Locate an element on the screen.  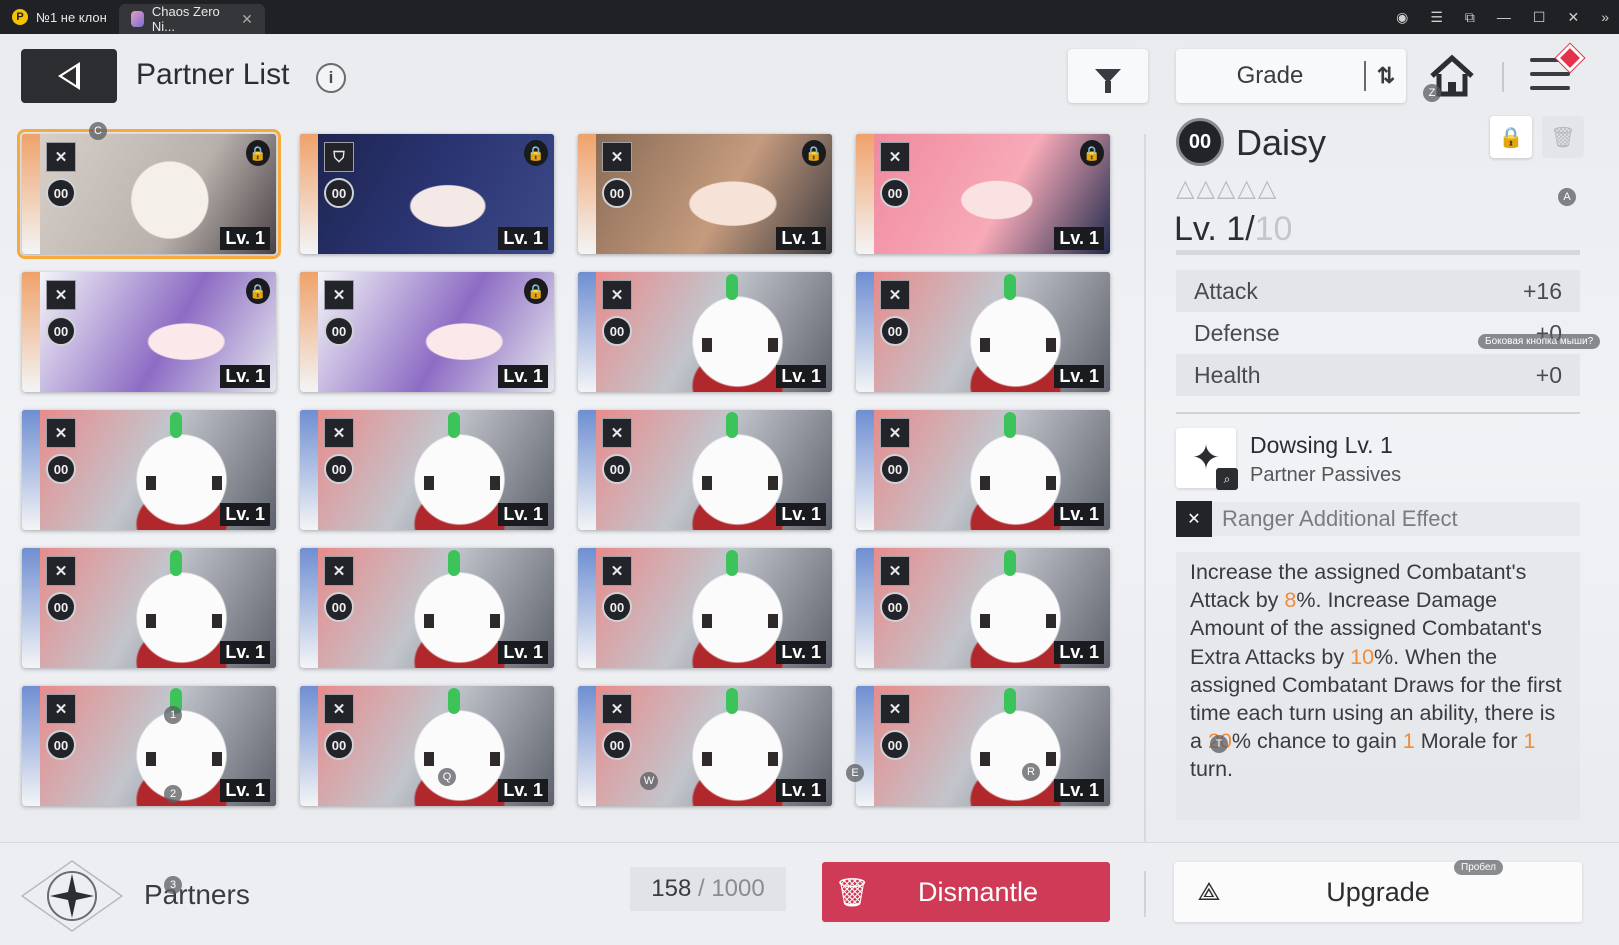
class-effect-header: ✕ Ranger Additional Effect is located at coordinates (1378, 519).